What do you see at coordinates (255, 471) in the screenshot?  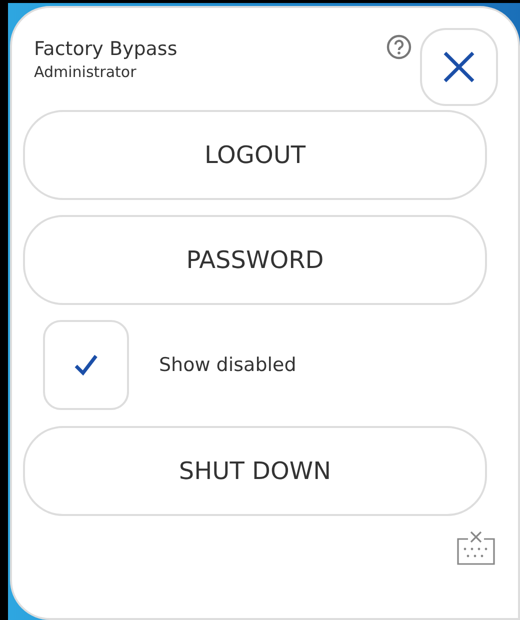 I see `action-button: SHUT DOWN` at bounding box center [255, 471].